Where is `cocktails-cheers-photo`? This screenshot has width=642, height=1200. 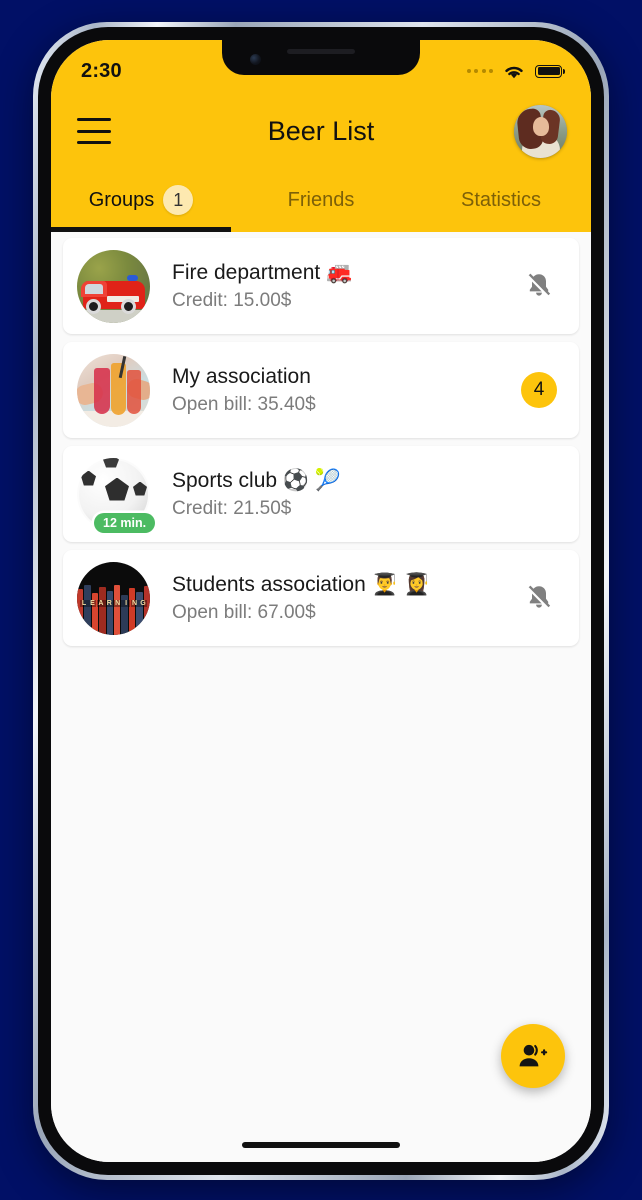 cocktails-cheers-photo is located at coordinates (113, 390).